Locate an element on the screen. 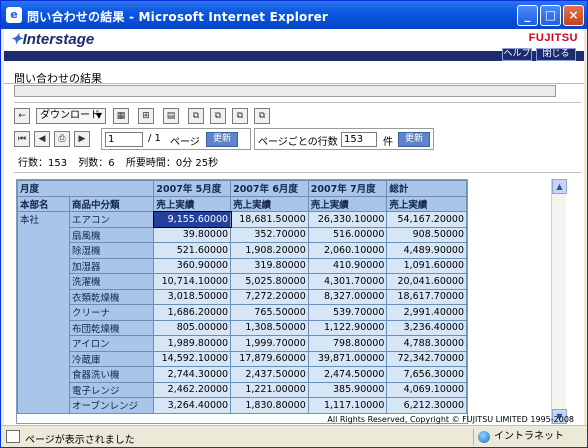 The height and width of the screenshot is (448, 588). value-cell: 360.90000 is located at coordinates (192, 265).